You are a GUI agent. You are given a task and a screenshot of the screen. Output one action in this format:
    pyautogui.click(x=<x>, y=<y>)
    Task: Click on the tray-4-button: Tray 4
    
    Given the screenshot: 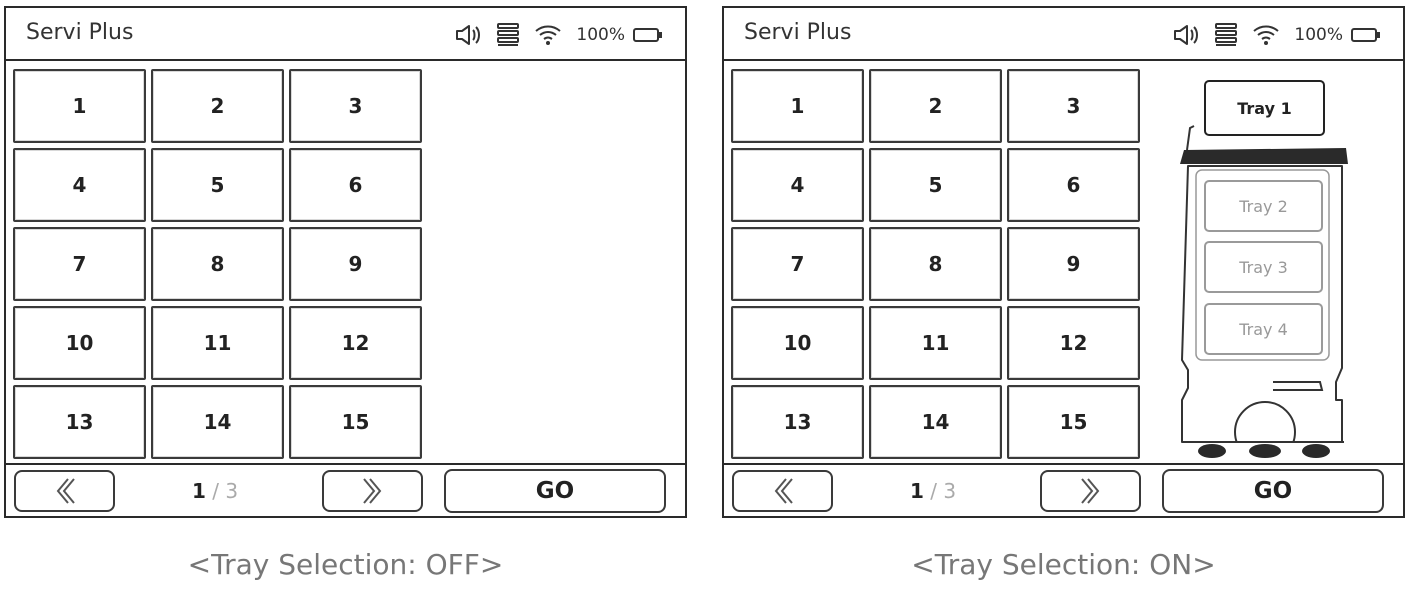 What is the action you would take?
    pyautogui.click(x=1263, y=329)
    